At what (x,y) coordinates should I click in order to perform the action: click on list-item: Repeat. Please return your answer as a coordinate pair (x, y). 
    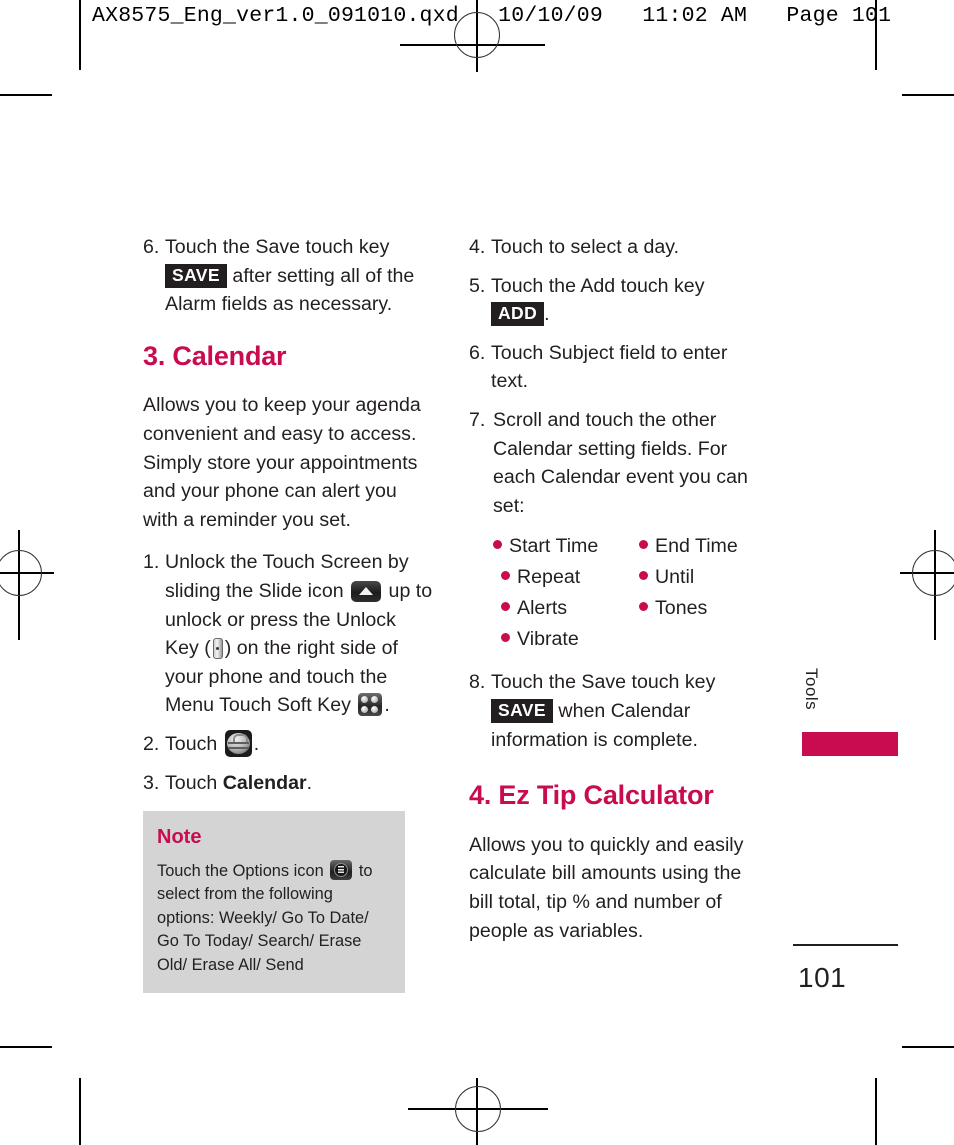
    Looking at the image, I should click on (566, 577).